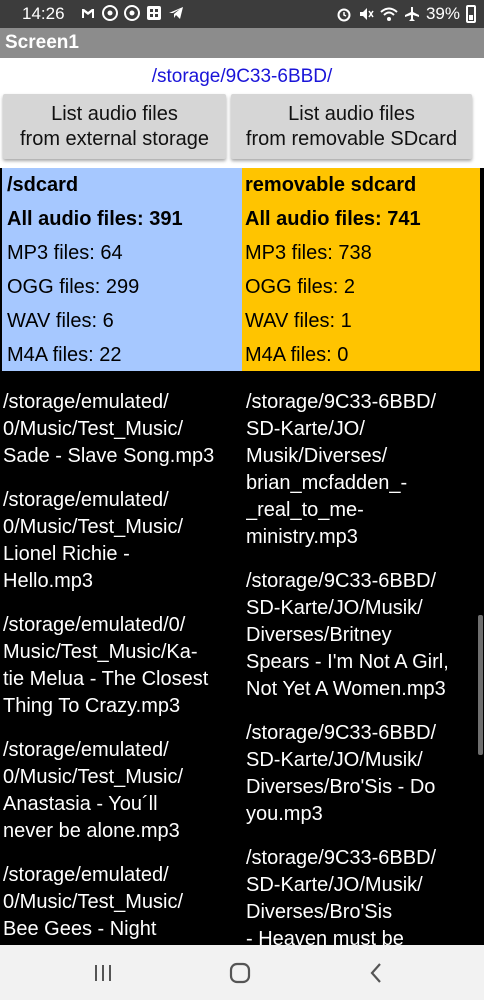 This screenshot has width=484, height=1000. I want to click on recent-apps-icon, so click(103, 973).